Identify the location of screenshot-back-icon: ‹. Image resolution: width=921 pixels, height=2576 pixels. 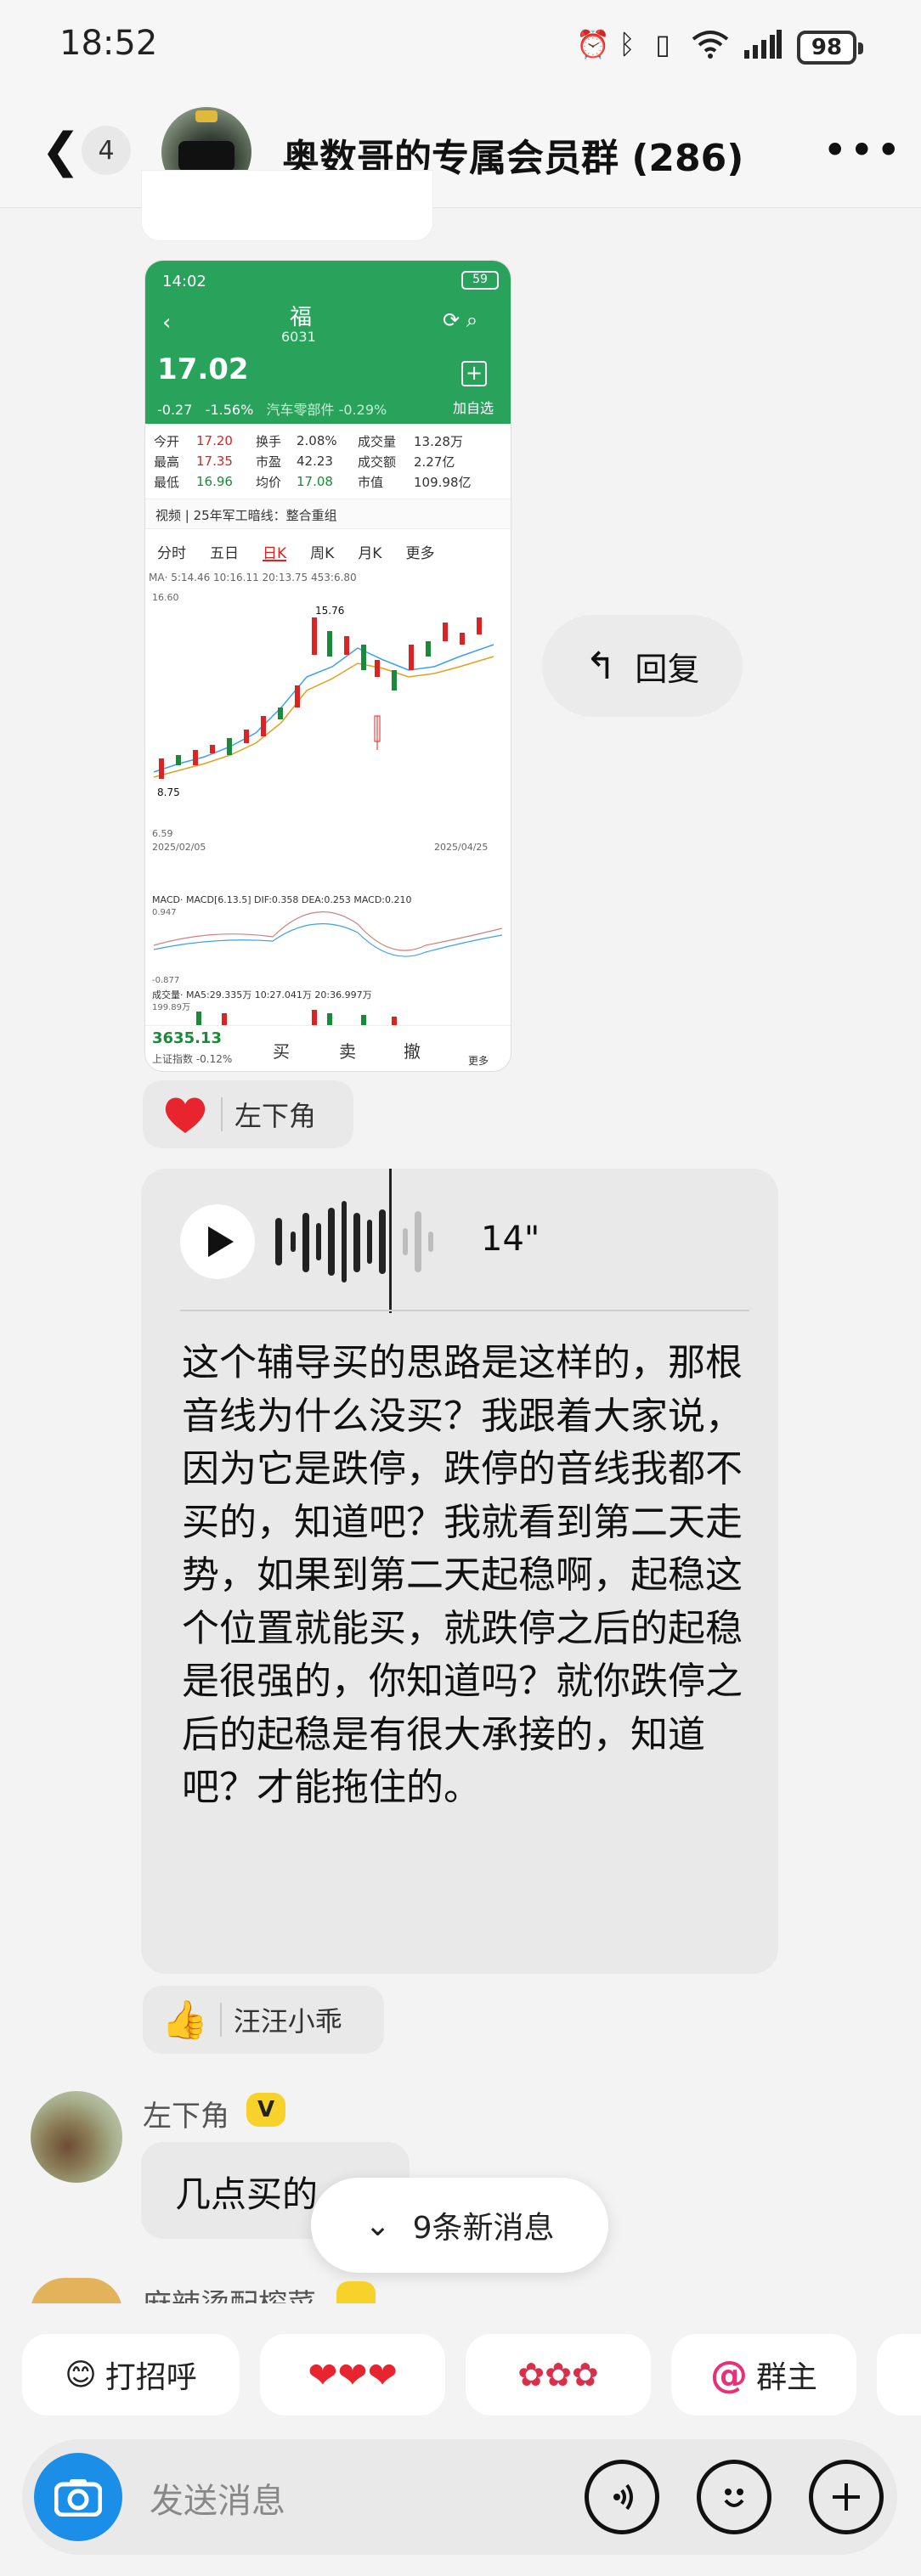
(167, 322).